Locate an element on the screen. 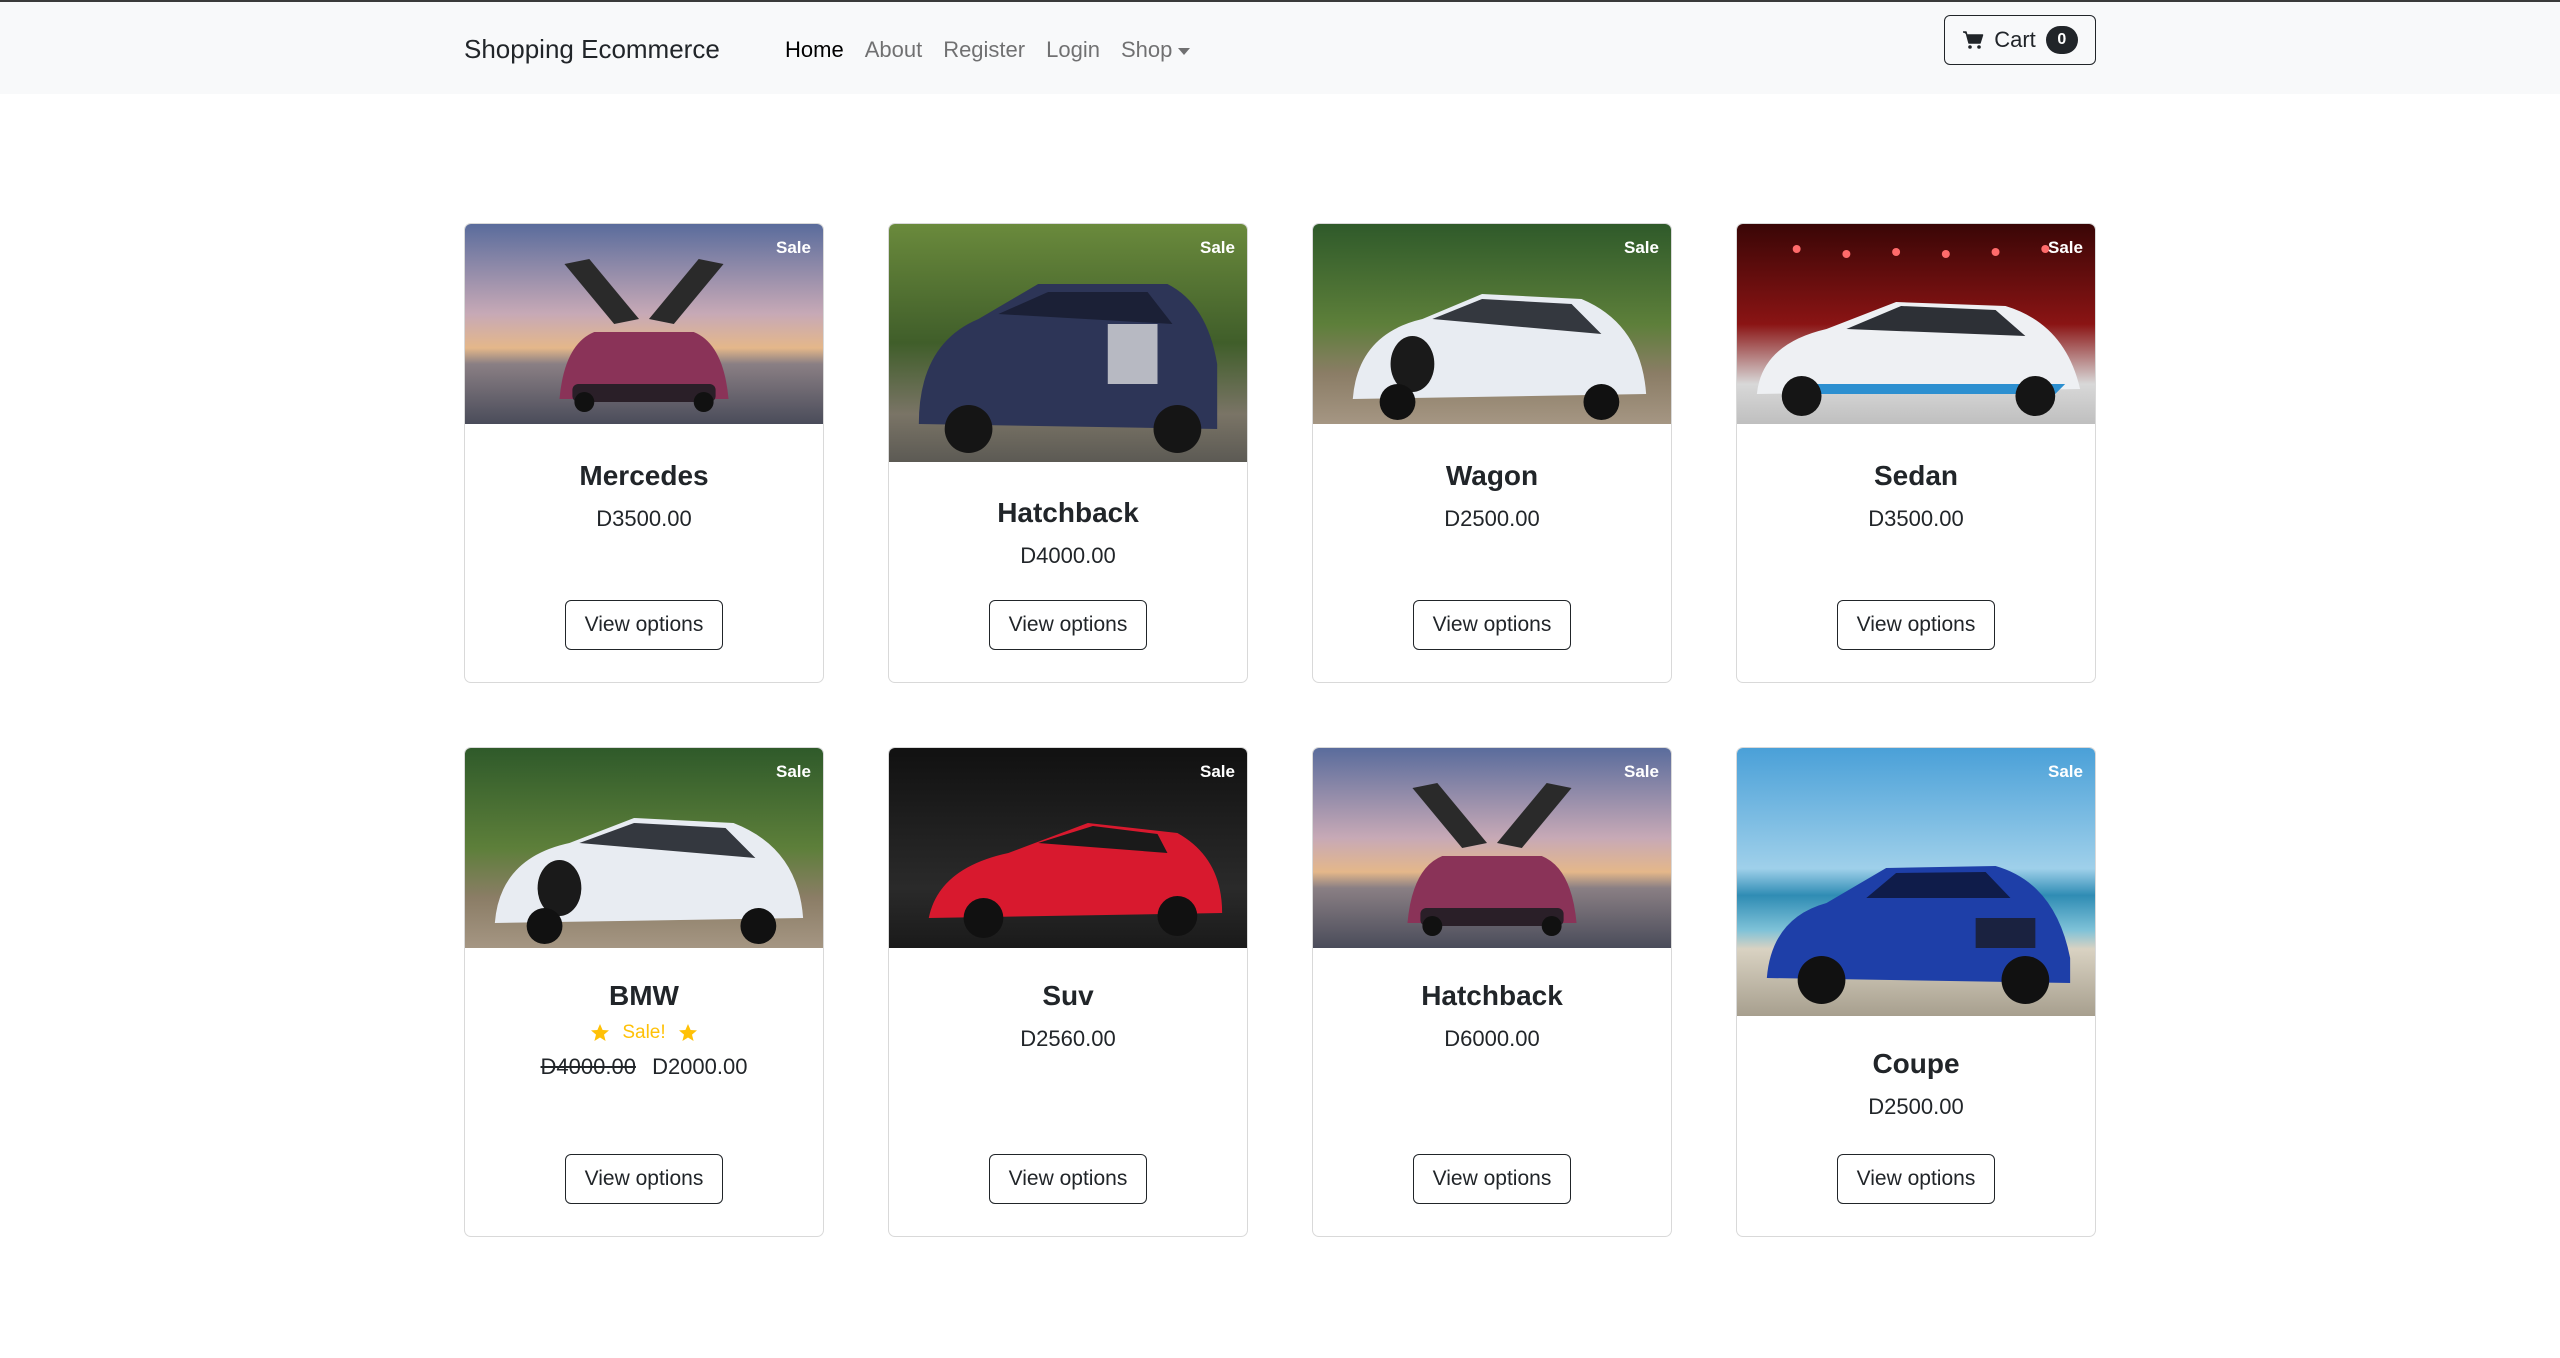  product-card: Sale Suv D2560.00 View options is located at coordinates (1068, 992).